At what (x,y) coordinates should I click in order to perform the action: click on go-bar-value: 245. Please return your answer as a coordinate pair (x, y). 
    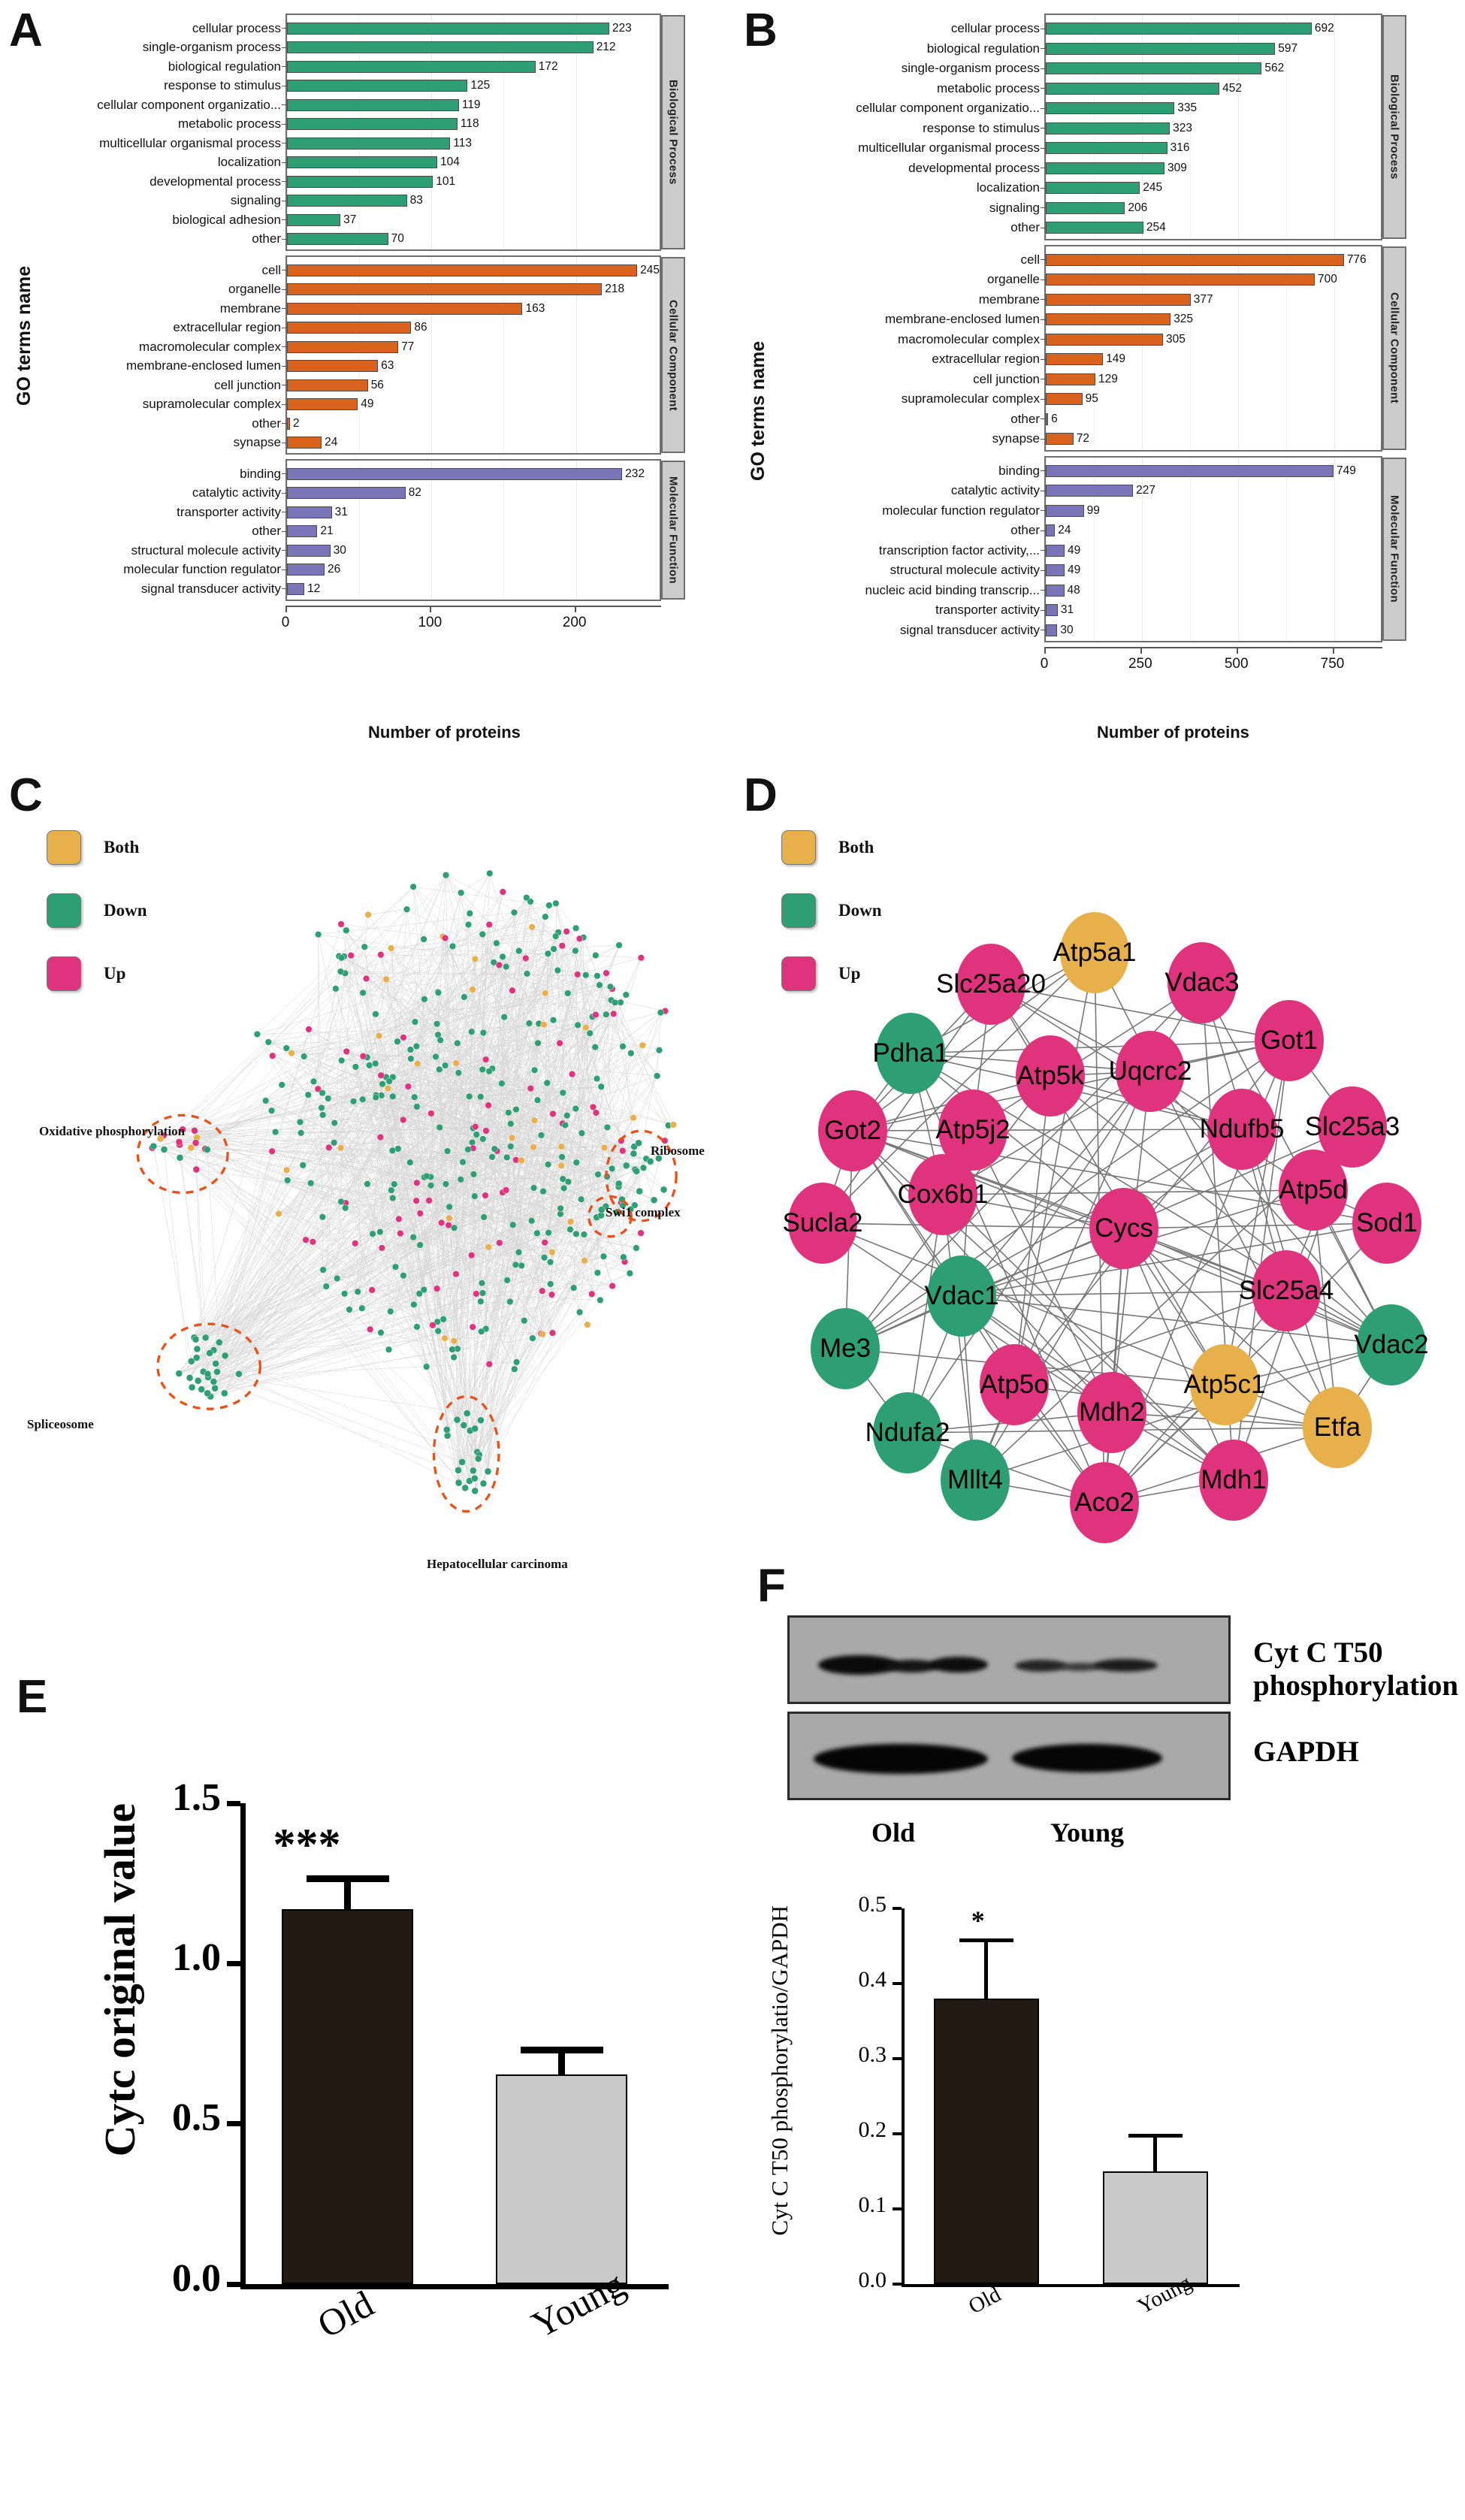
    Looking at the image, I should click on (1153, 188).